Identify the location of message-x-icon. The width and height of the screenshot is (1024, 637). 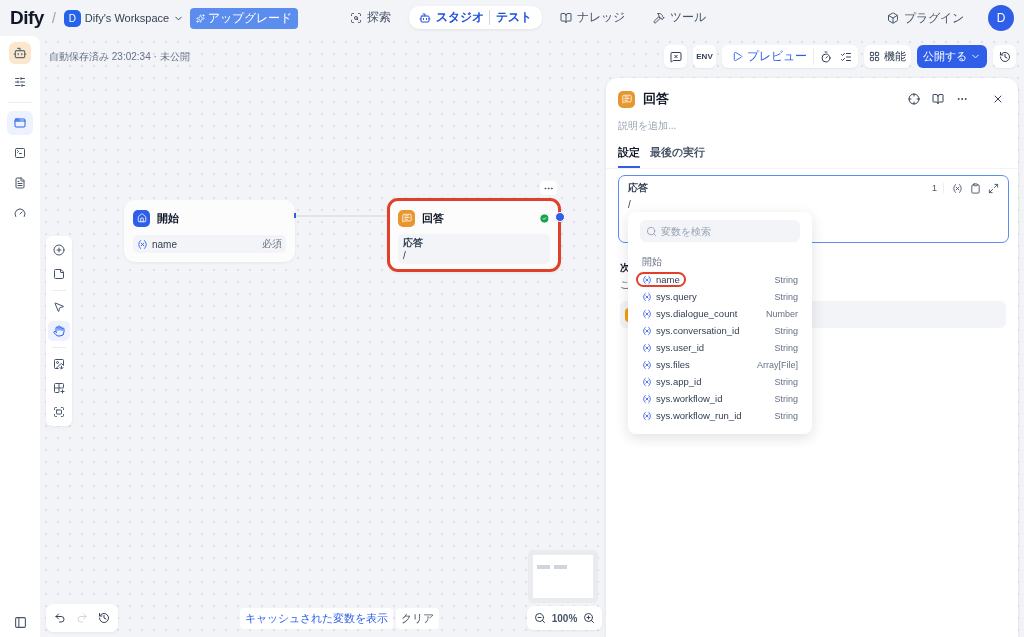
(675, 56).